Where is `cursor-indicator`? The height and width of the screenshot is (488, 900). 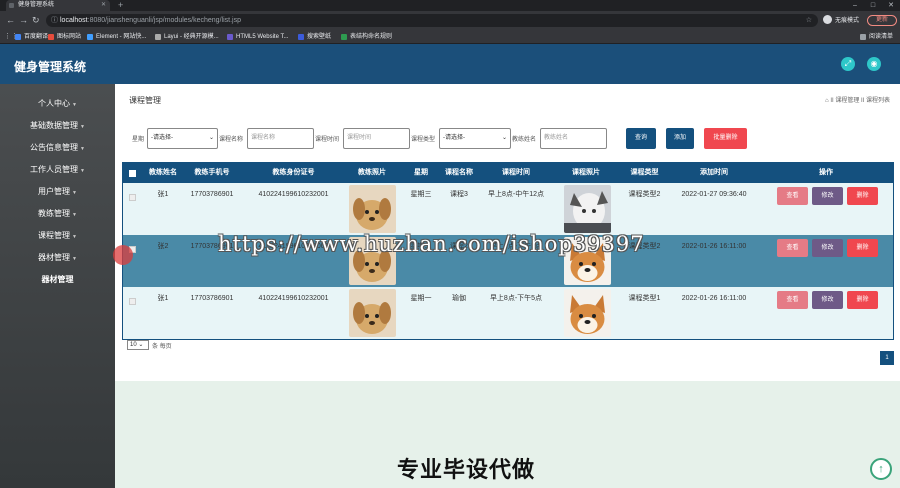
cursor-indicator is located at coordinates (123, 255).